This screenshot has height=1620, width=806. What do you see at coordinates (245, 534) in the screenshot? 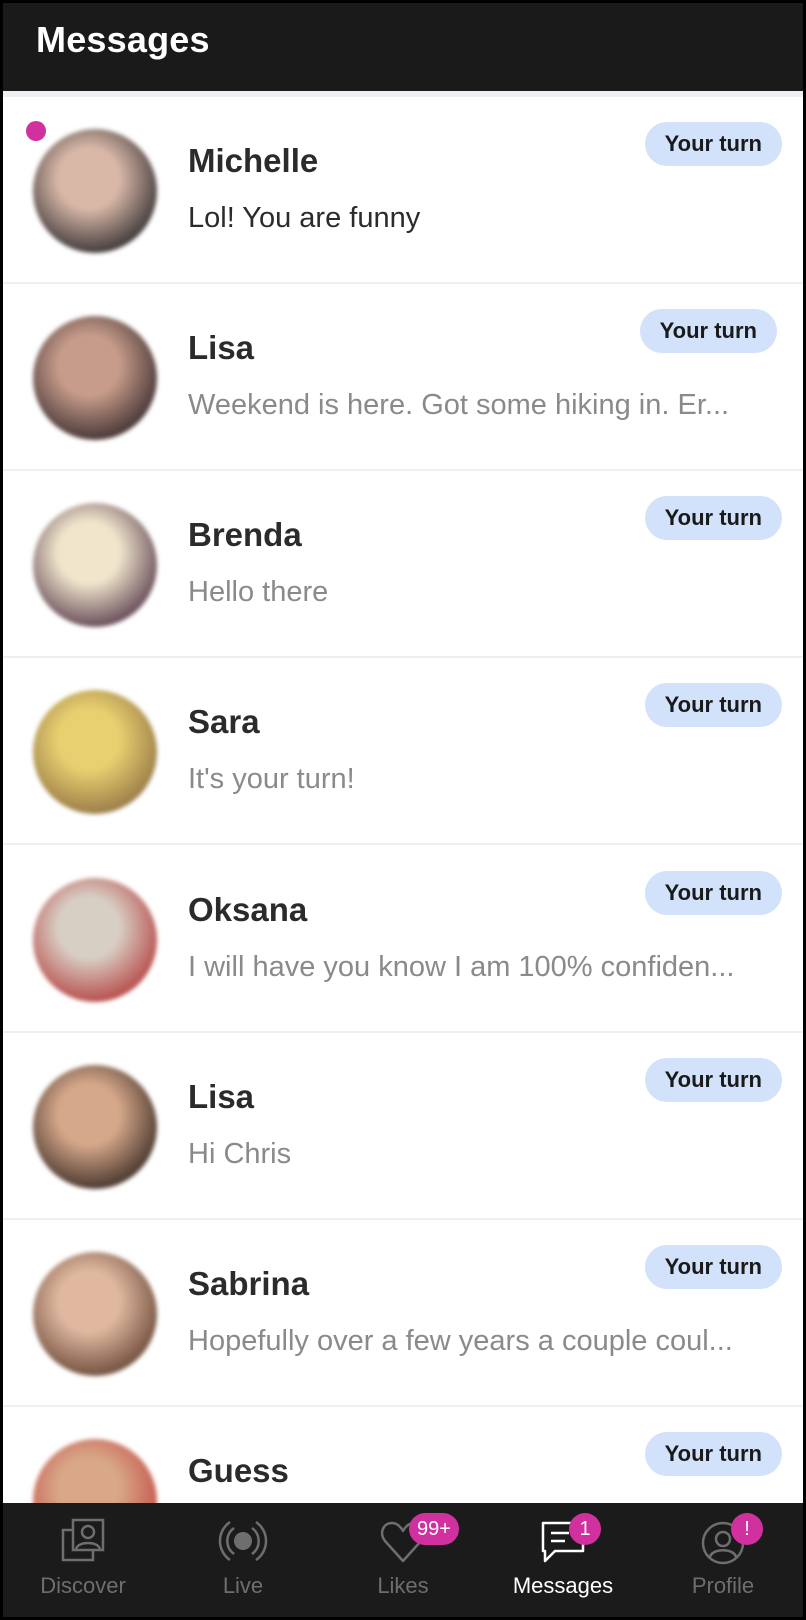
I see `contact-name: Brenda` at bounding box center [245, 534].